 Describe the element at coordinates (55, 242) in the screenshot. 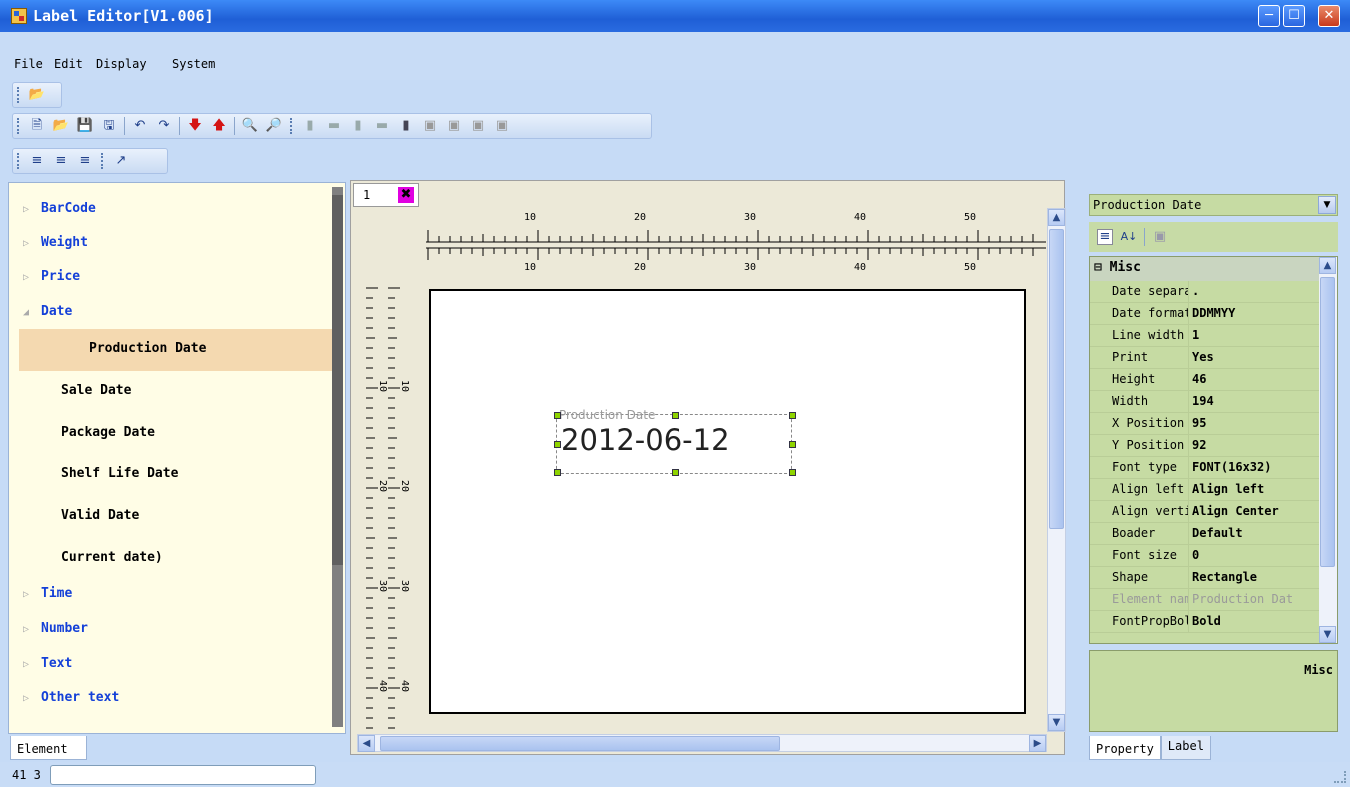

I see `tree-category-weight: ▷ Weight` at that location.